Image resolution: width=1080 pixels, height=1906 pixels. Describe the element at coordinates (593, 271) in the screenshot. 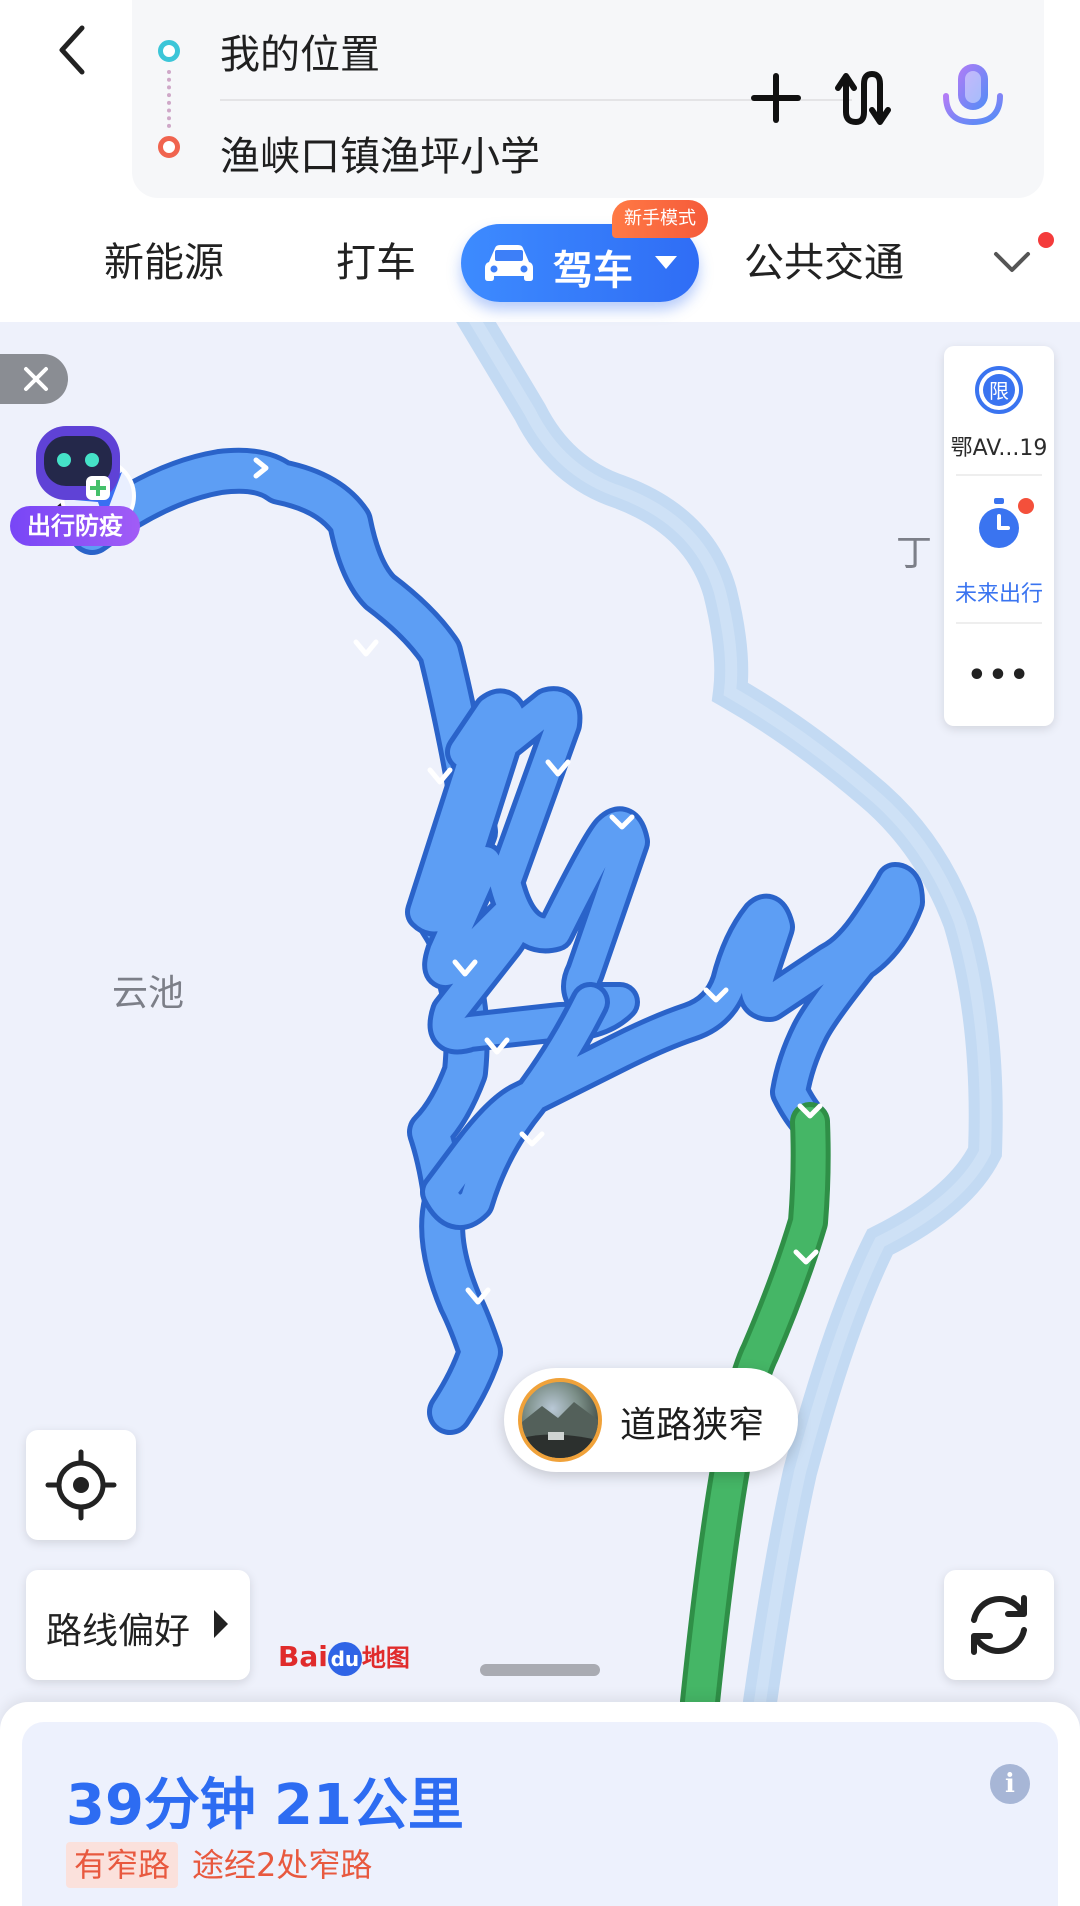

I see `tab-drive-label: 驾车` at that location.